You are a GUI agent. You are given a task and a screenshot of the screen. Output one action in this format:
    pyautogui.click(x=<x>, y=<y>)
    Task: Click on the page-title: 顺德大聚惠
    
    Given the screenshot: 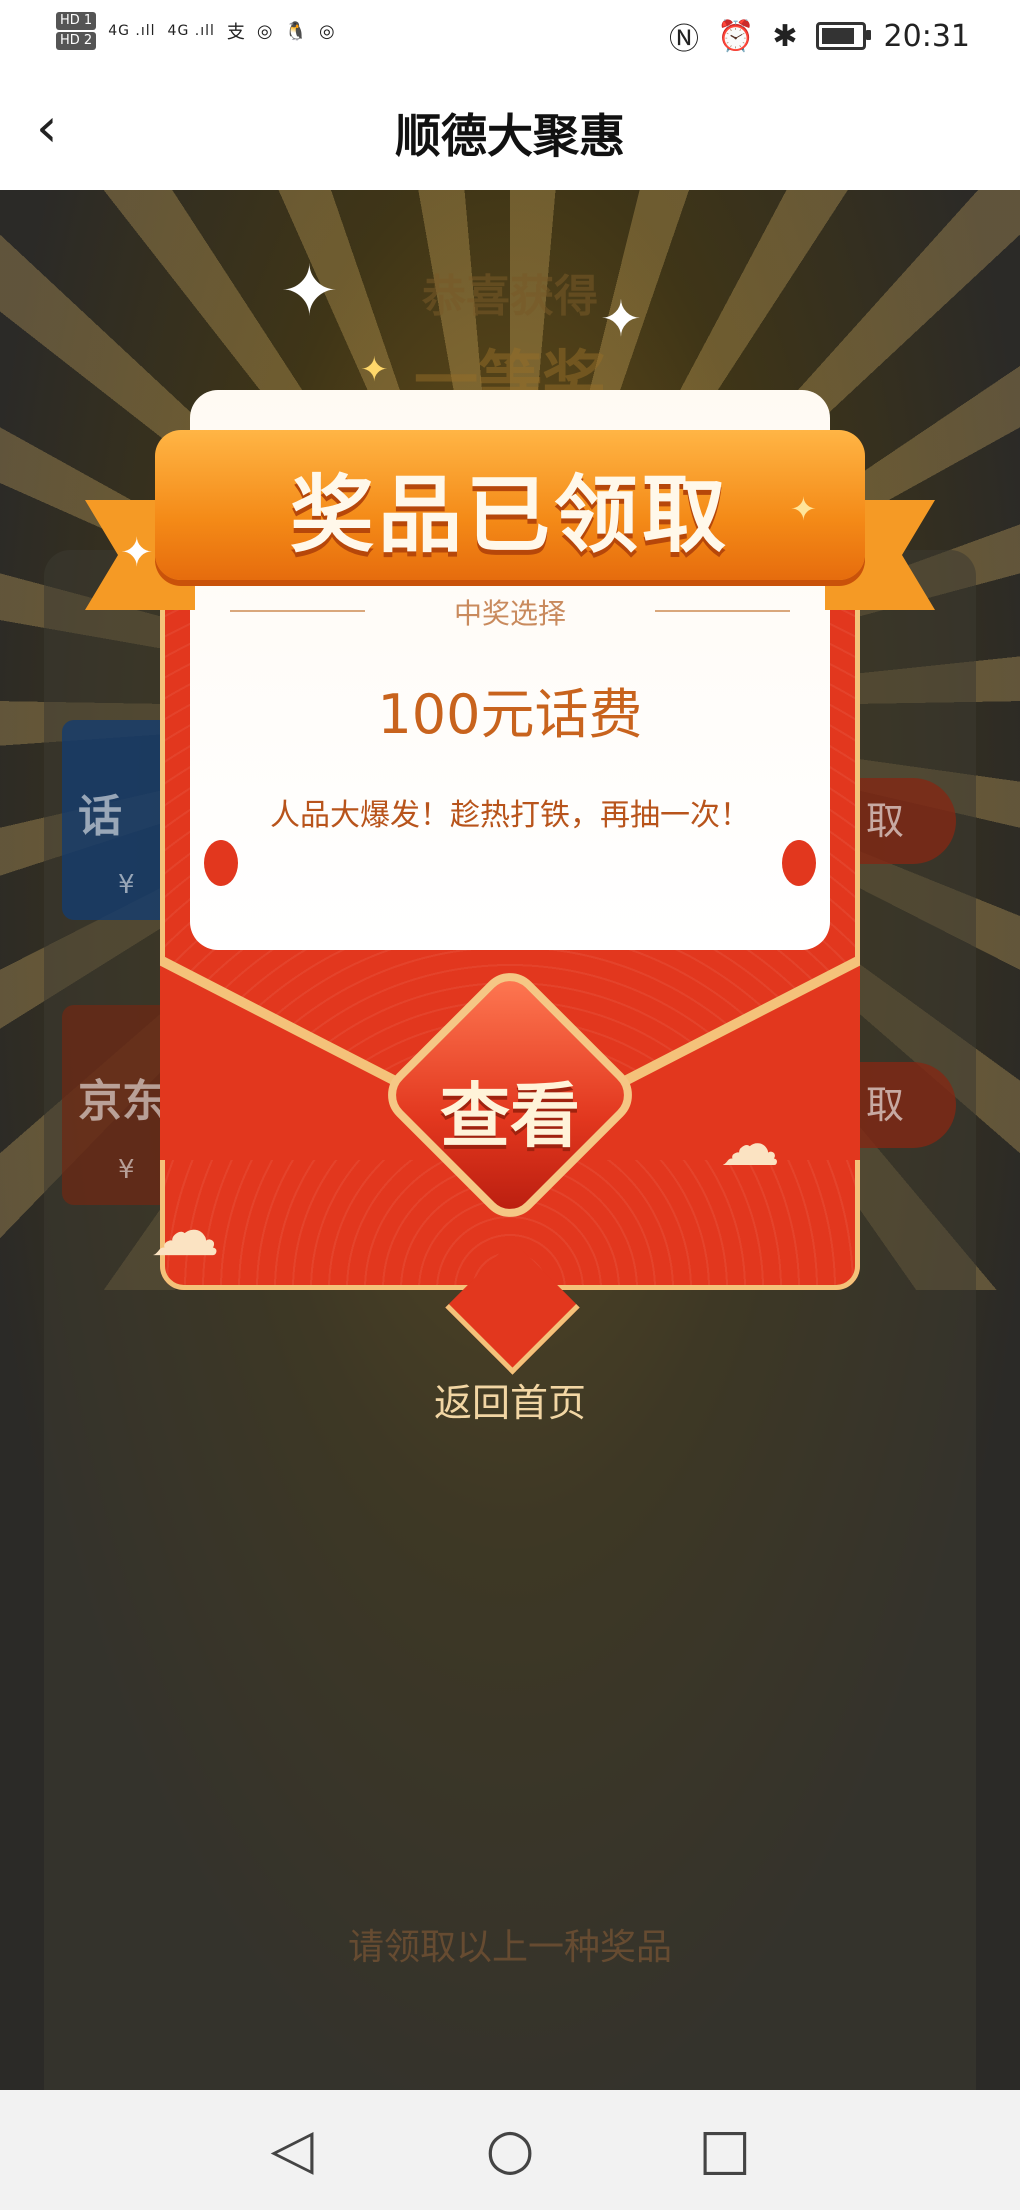 What is the action you would take?
    pyautogui.click(x=510, y=136)
    